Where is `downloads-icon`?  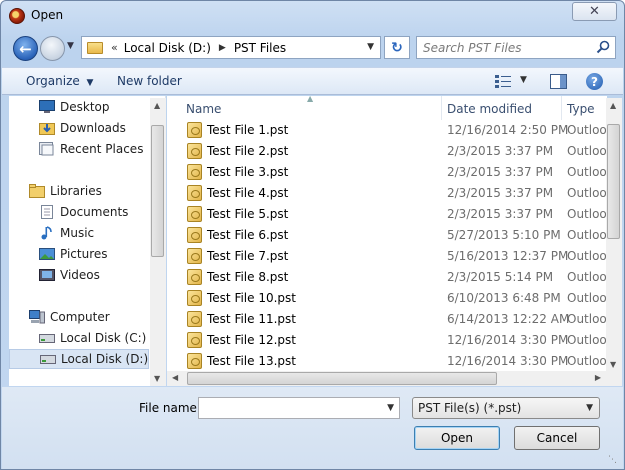 downloads-icon is located at coordinates (47, 129).